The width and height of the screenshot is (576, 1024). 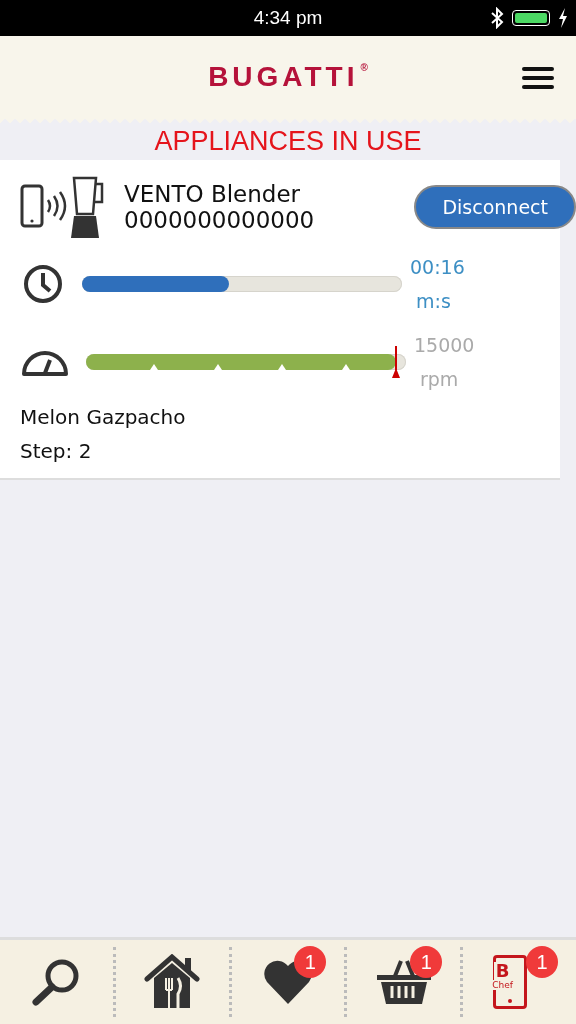 What do you see at coordinates (103, 417) in the screenshot?
I see `recipe-name: Melon Gazpacho` at bounding box center [103, 417].